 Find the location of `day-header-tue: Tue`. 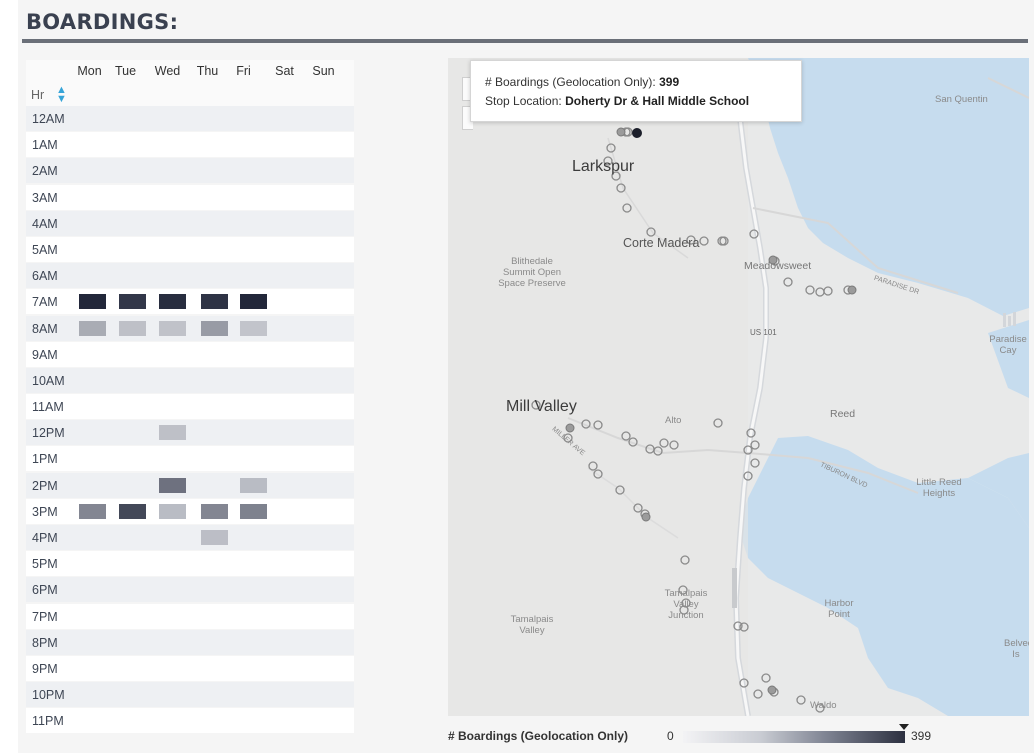

day-header-tue: Tue is located at coordinates (125, 71).